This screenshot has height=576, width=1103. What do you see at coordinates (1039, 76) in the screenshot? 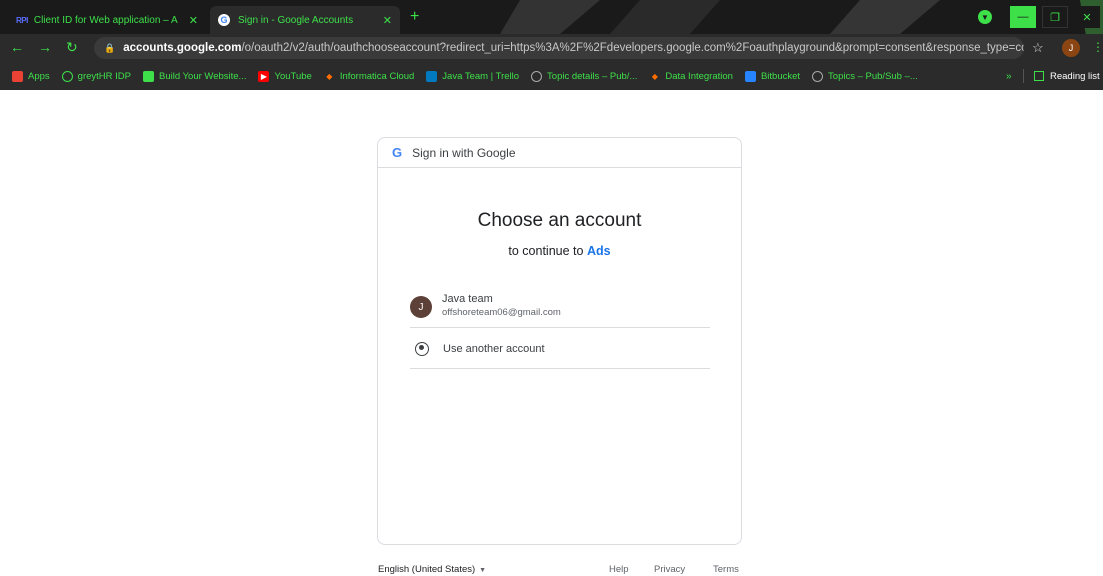
I see `reading-list-icon` at bounding box center [1039, 76].